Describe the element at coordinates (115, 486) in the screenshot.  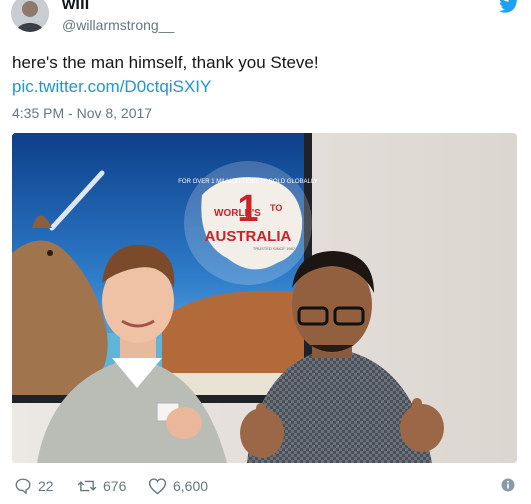
I see `retweet-count: 676` at that location.